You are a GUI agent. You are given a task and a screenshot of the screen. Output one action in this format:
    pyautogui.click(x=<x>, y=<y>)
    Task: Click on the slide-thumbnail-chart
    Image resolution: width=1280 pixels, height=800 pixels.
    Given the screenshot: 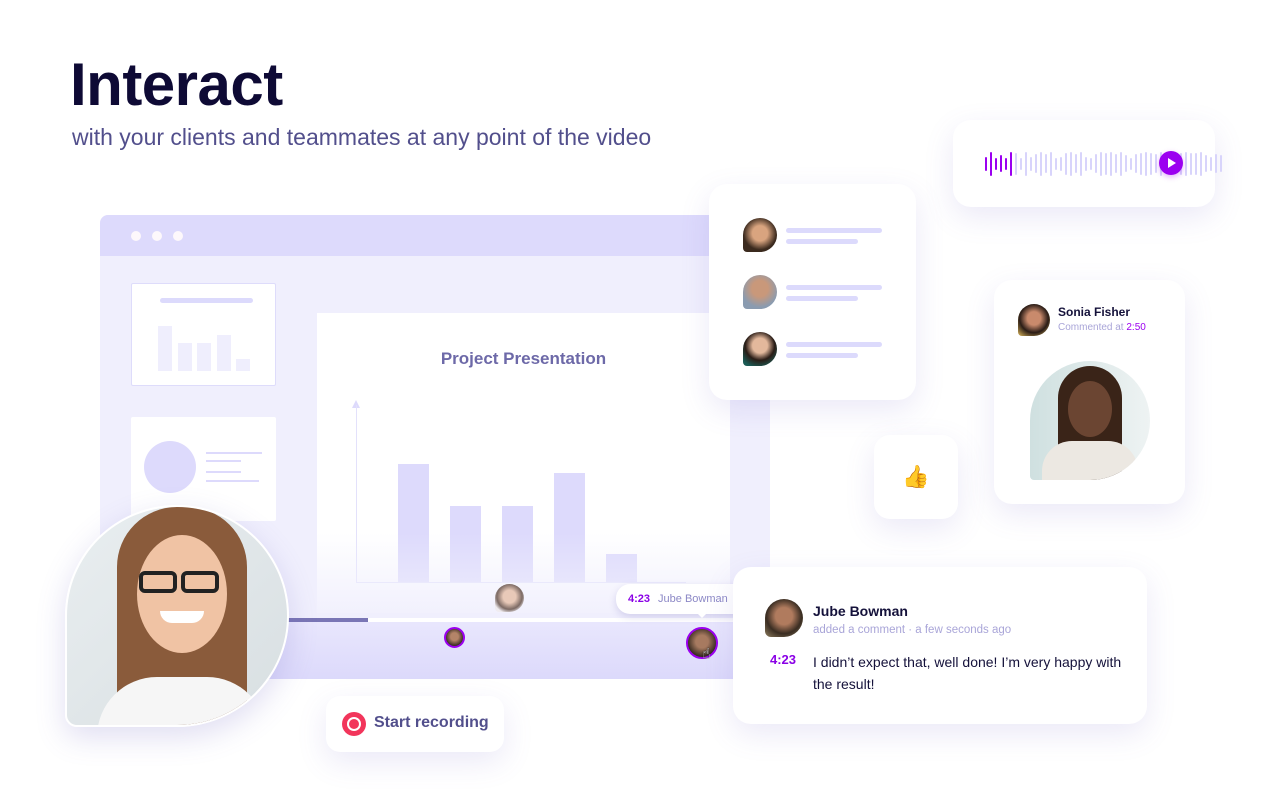 What is the action you would take?
    pyautogui.click(x=203, y=334)
    